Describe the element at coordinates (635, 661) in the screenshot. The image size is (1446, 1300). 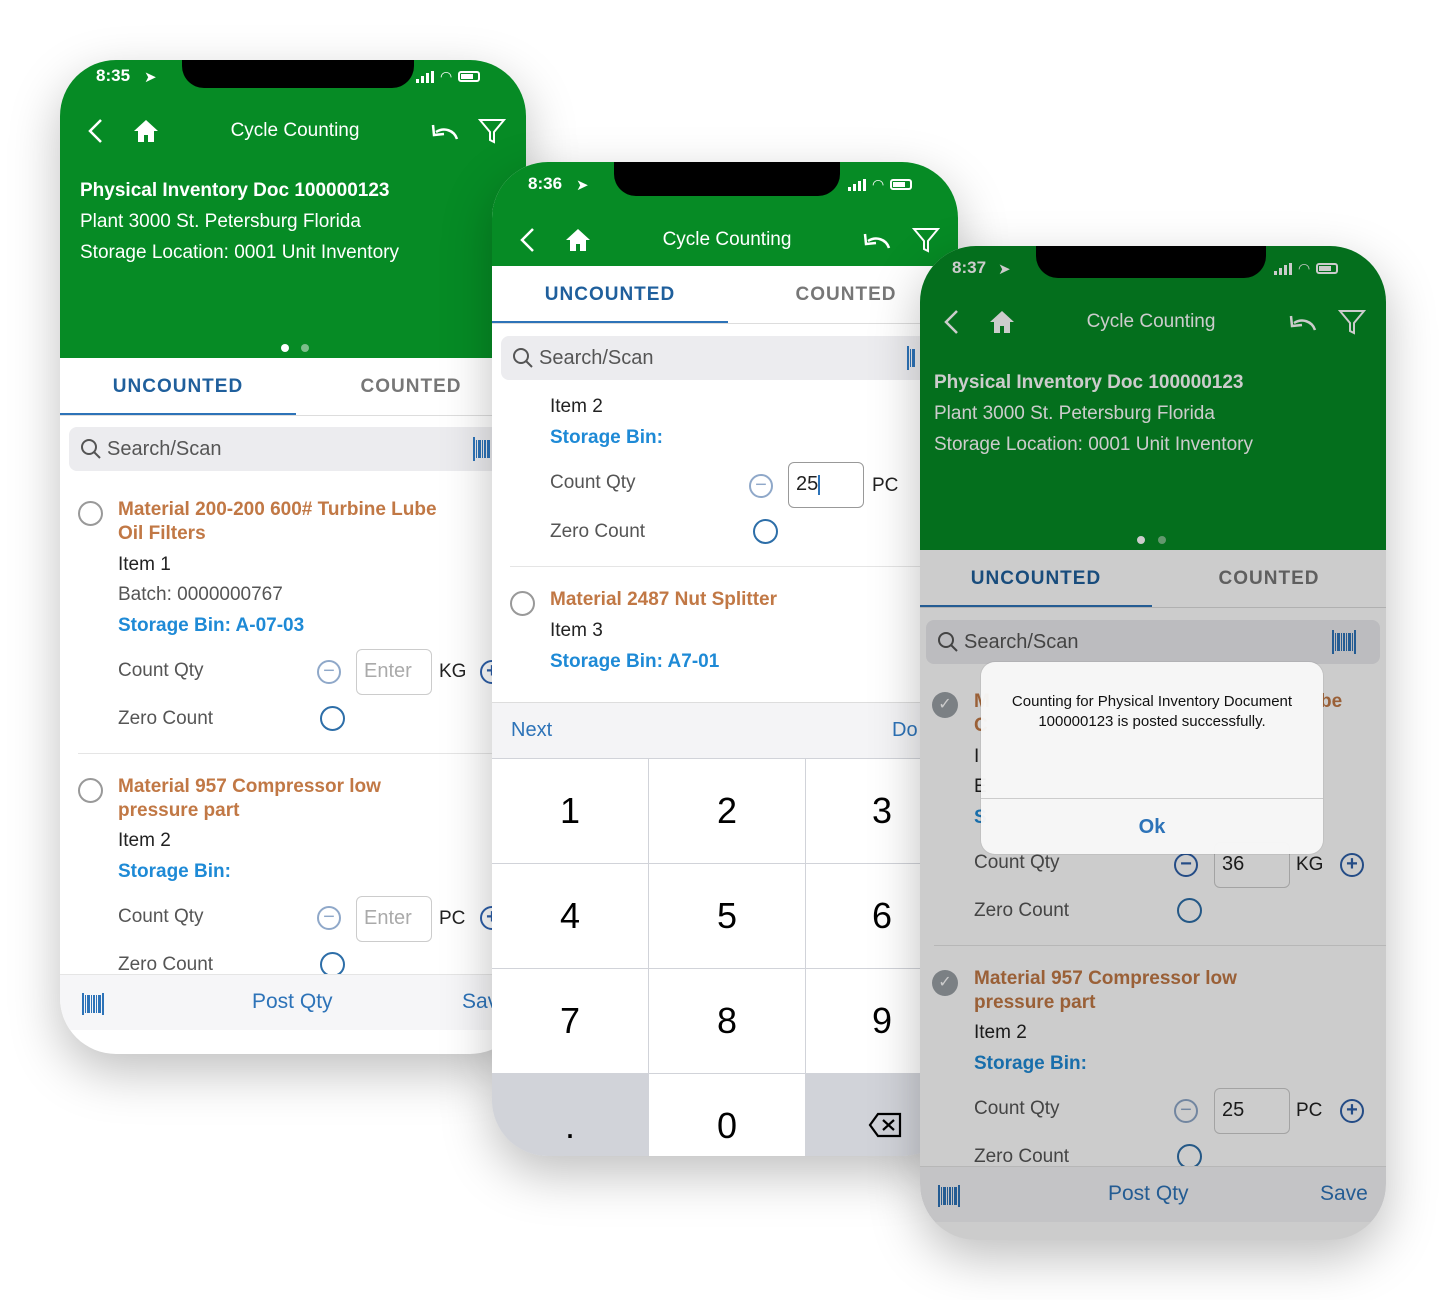
I see `storage-bin: Storage Bin: A7-01` at that location.